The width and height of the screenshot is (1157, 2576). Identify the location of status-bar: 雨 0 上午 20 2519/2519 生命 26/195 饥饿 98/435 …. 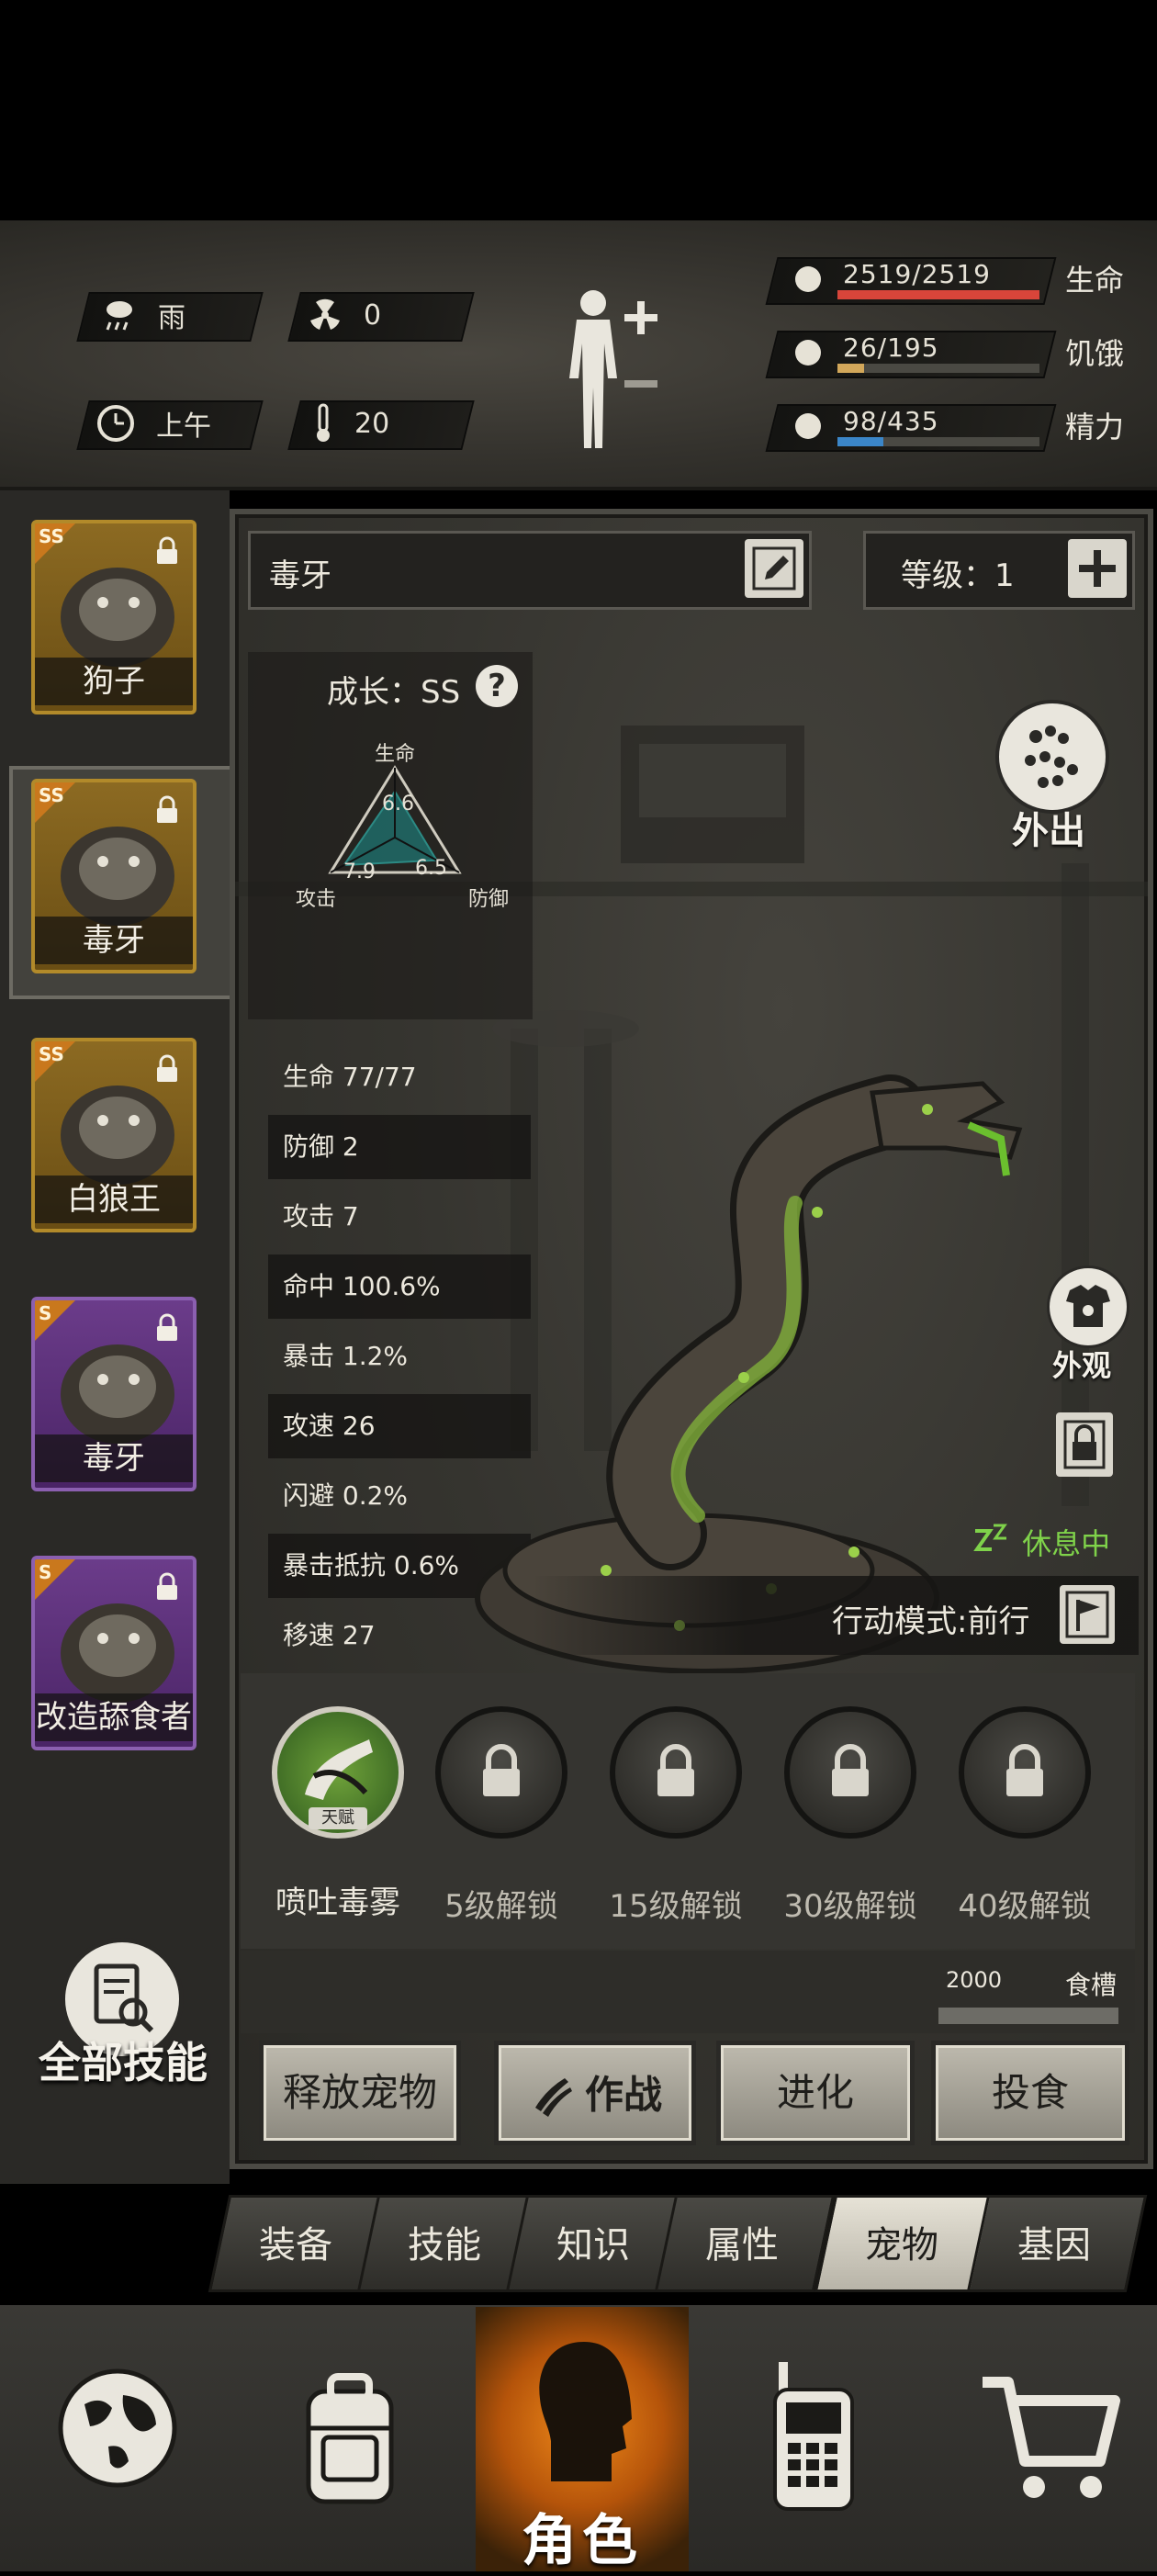
(578, 355).